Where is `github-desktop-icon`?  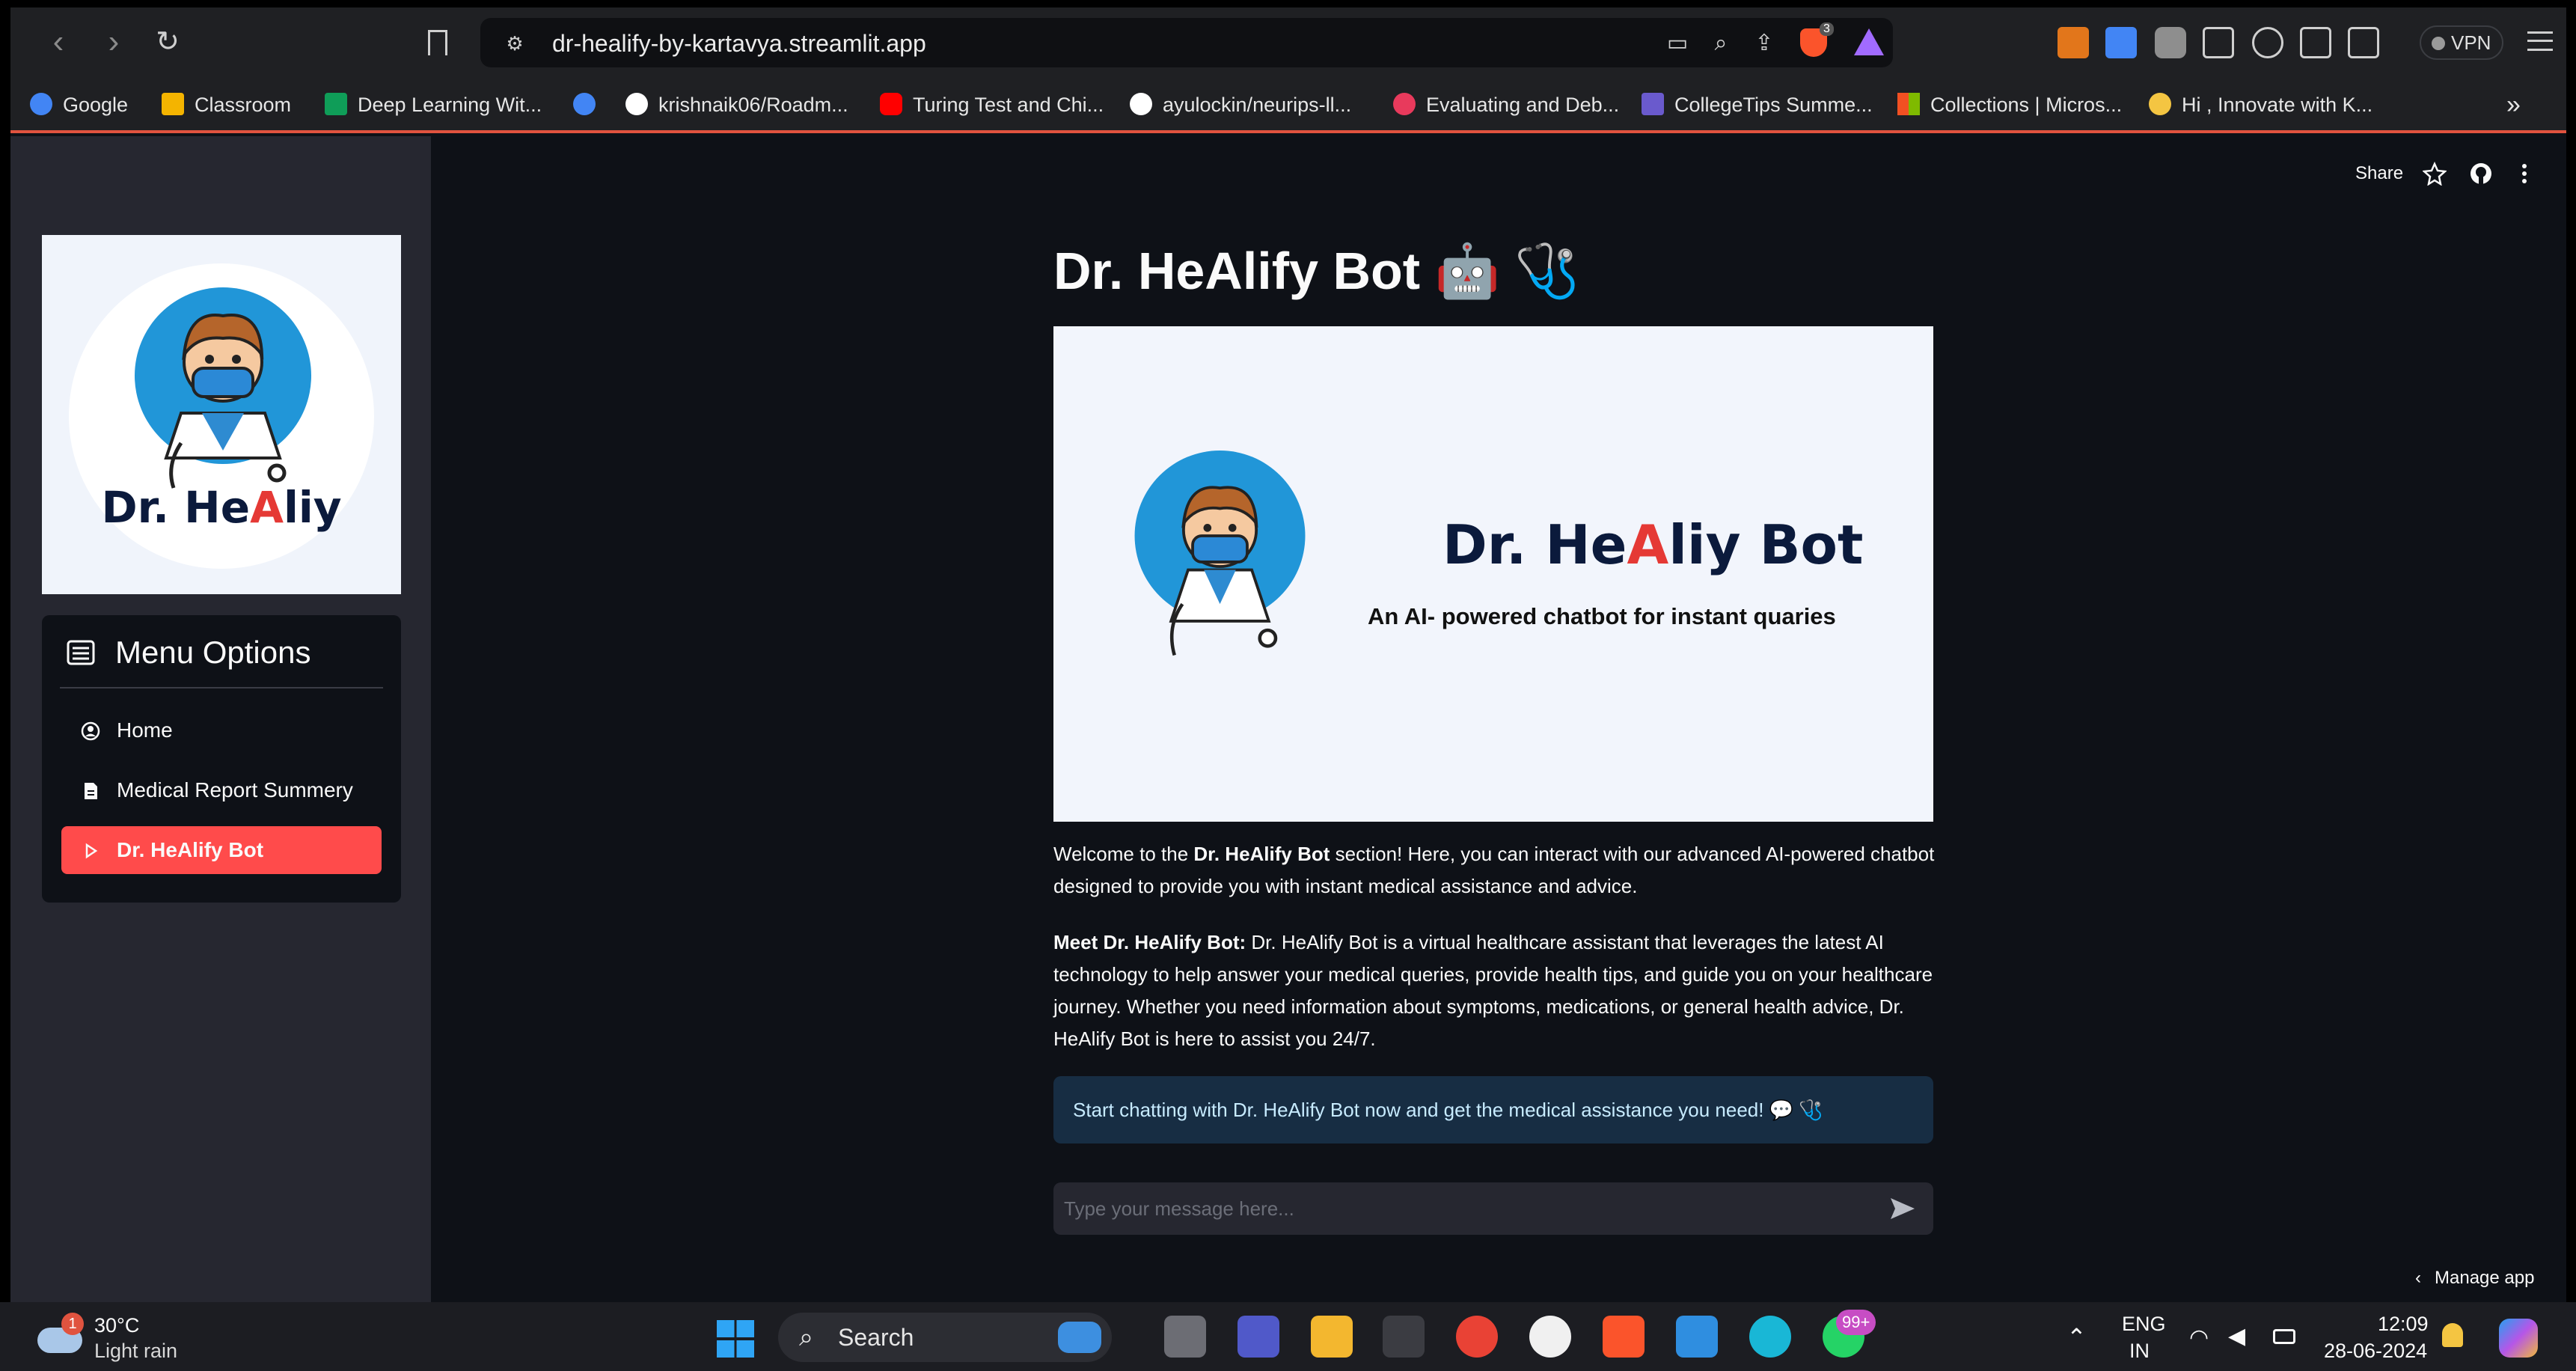
github-desktop-icon is located at coordinates (1550, 1337).